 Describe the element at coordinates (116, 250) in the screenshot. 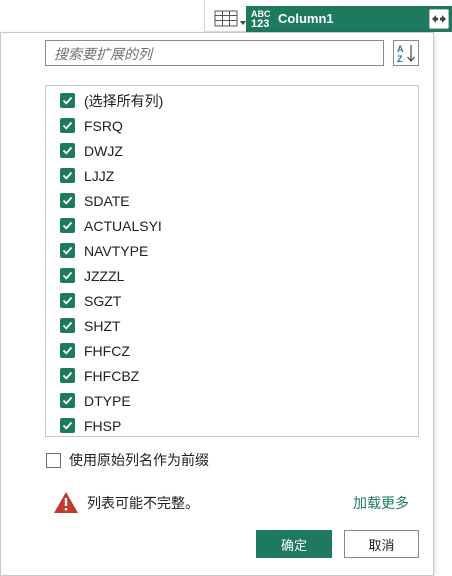

I see `column-option-label: NAVTYPE` at that location.